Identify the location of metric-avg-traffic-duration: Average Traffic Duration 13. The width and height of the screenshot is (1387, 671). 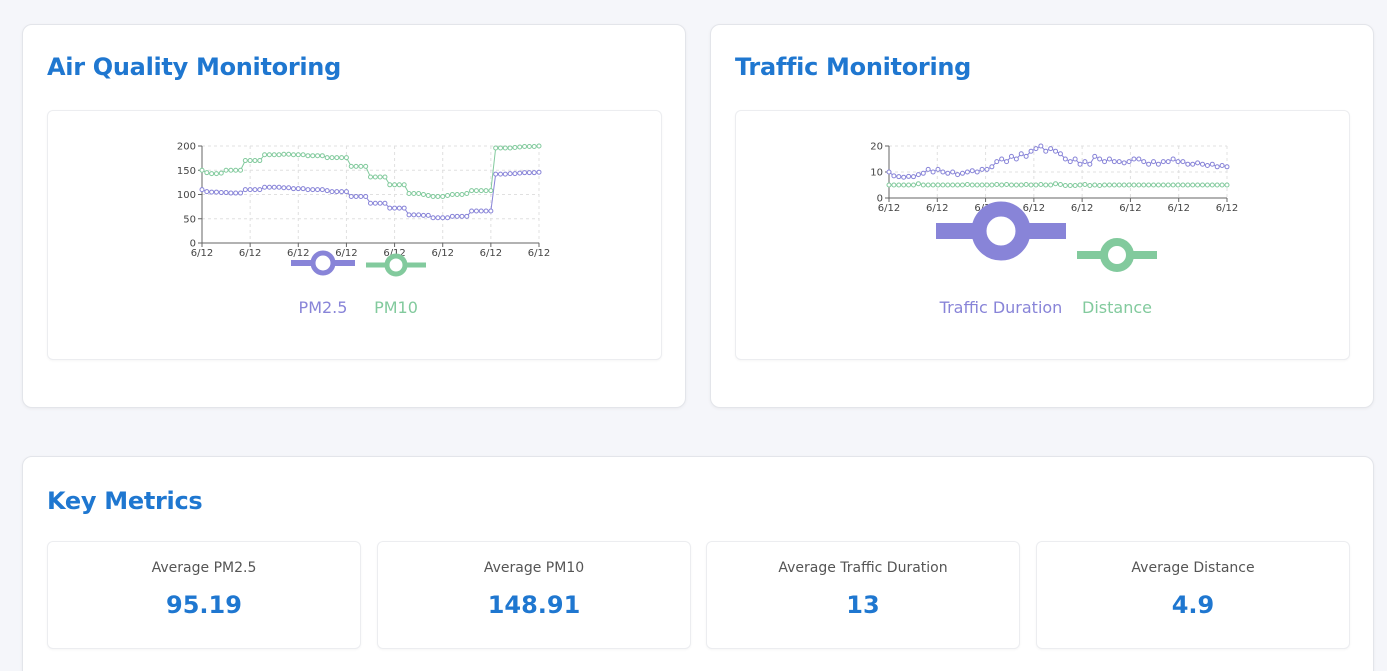
(863, 595).